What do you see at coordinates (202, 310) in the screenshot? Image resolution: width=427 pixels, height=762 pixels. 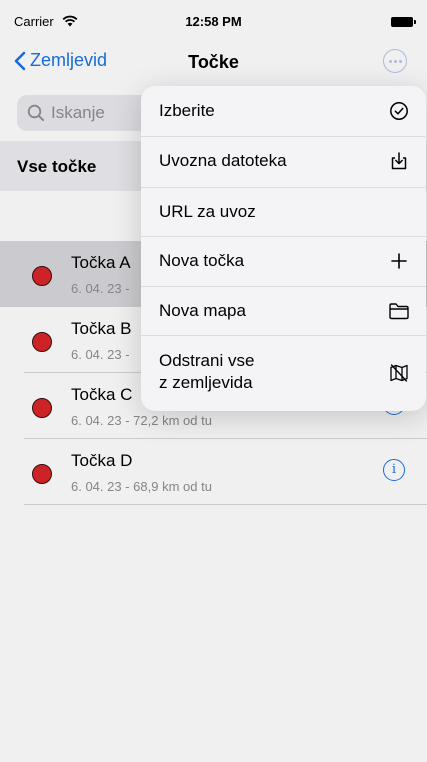 I see `menu-item-label: Nova mapa` at bounding box center [202, 310].